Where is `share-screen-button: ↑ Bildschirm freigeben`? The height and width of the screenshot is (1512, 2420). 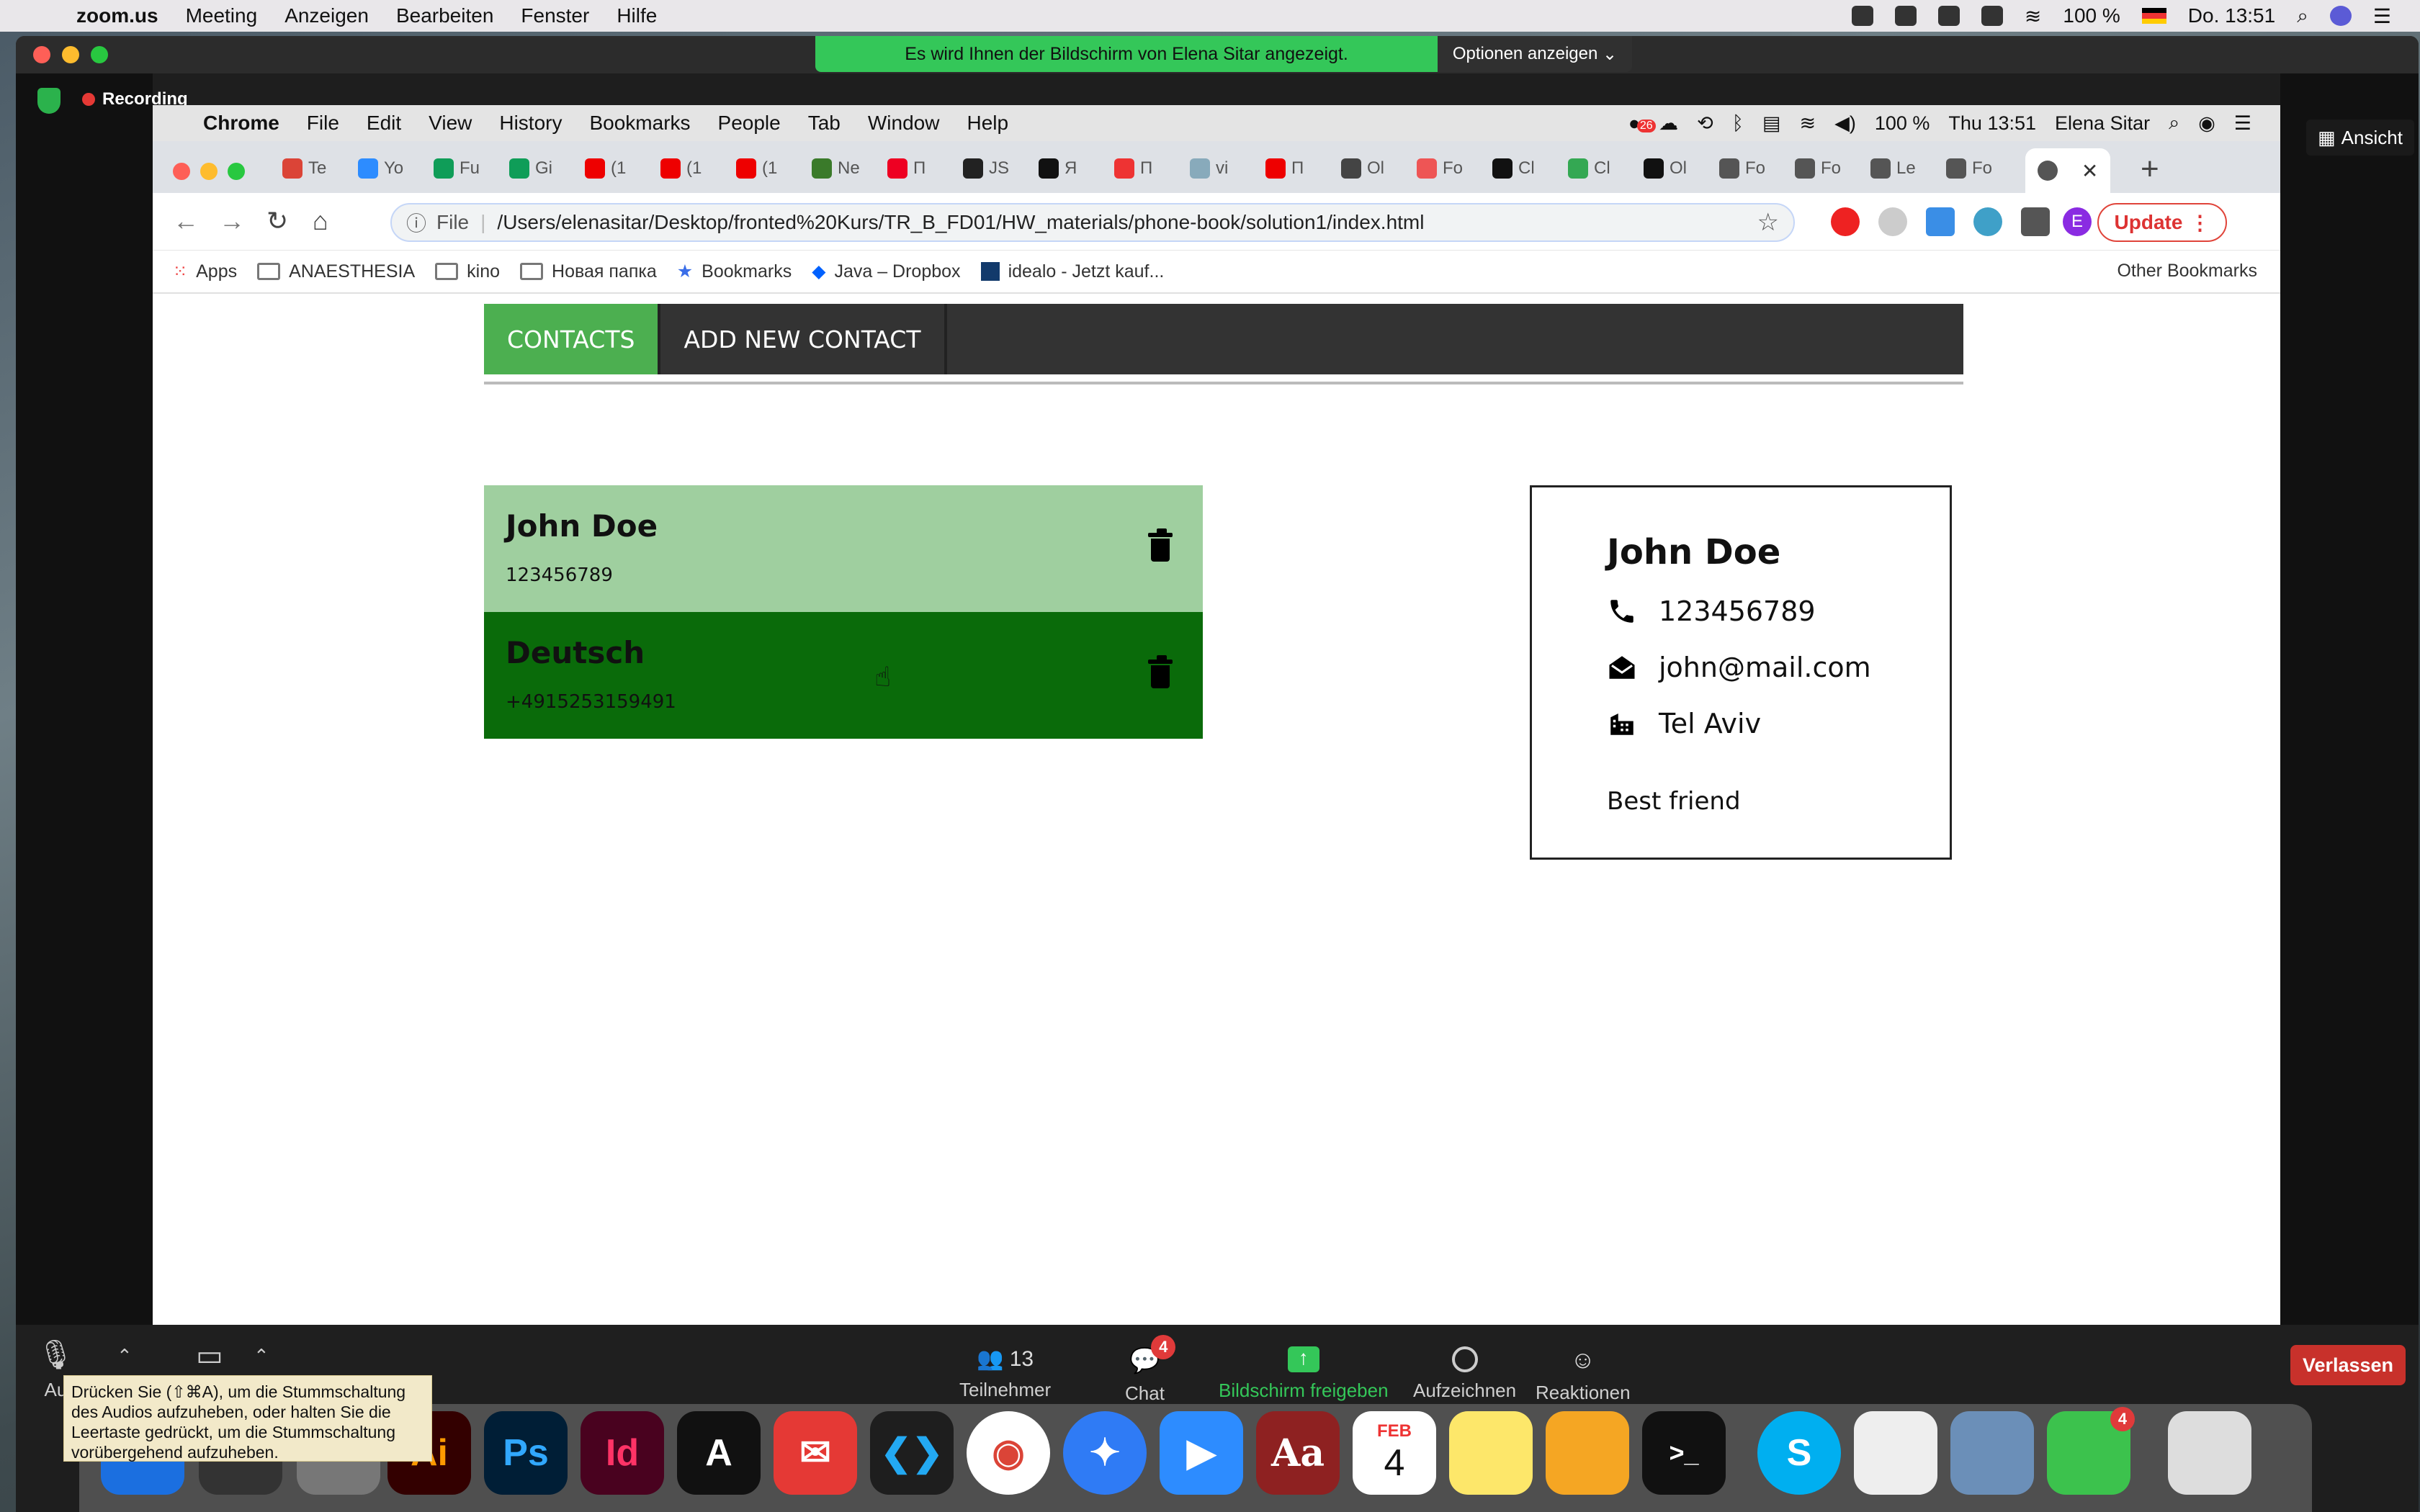
share-screen-button: ↑ Bildschirm freigeben is located at coordinates (1304, 1374).